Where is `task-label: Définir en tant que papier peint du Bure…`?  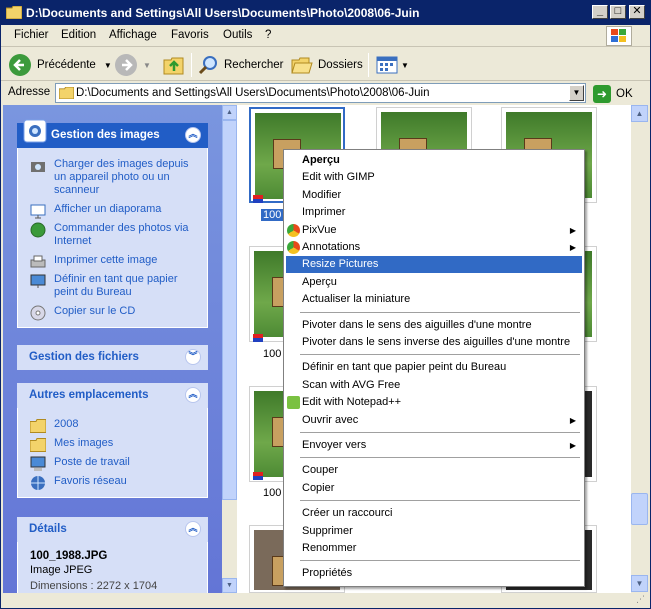 task-label: Définir en tant que papier peint du Bure… is located at coordinates (116, 285).